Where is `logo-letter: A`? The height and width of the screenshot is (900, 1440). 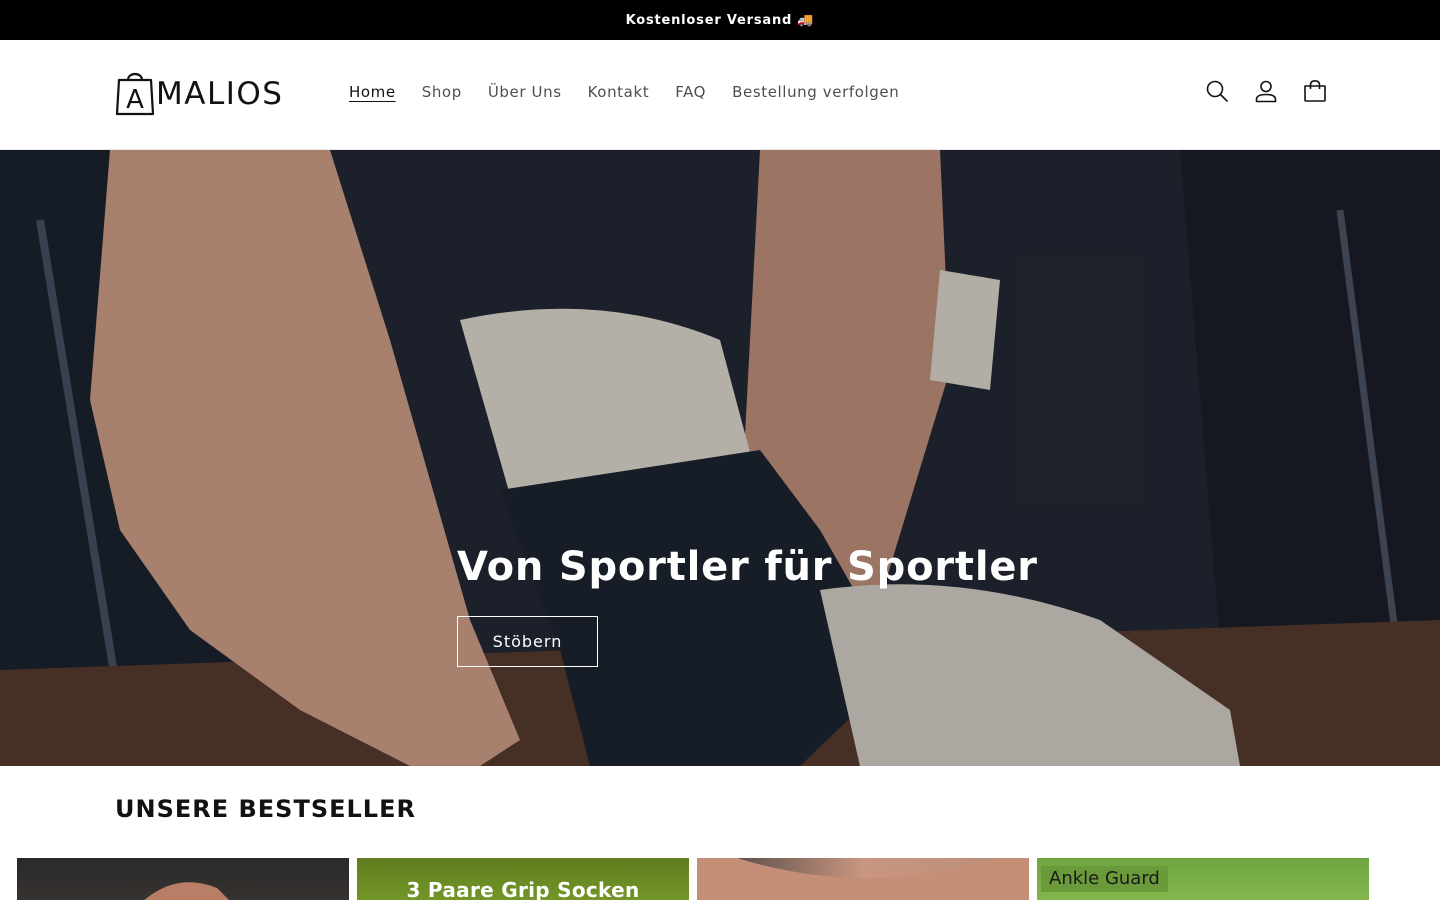 logo-letter: A is located at coordinates (135, 100).